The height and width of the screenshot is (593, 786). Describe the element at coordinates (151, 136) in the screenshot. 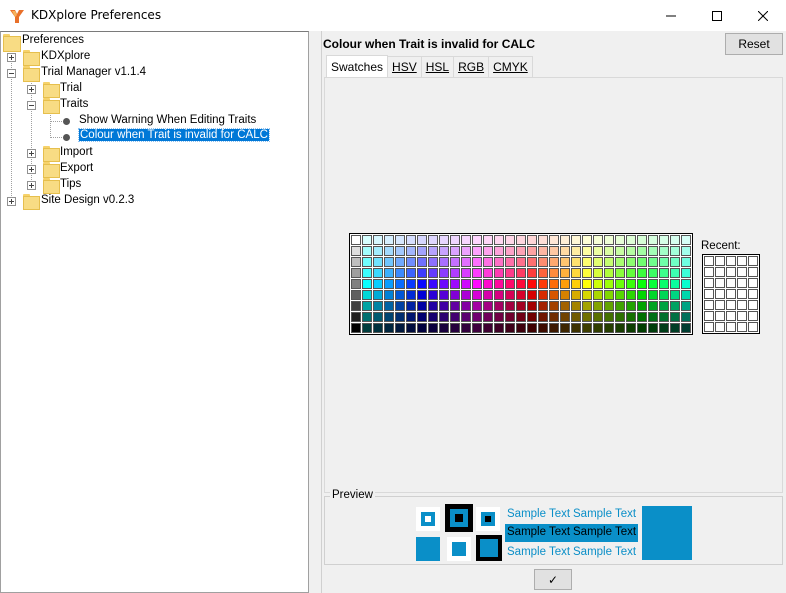

I see `tree-item-colour-invalid: Colour when Trait is invalid for CALC` at that location.